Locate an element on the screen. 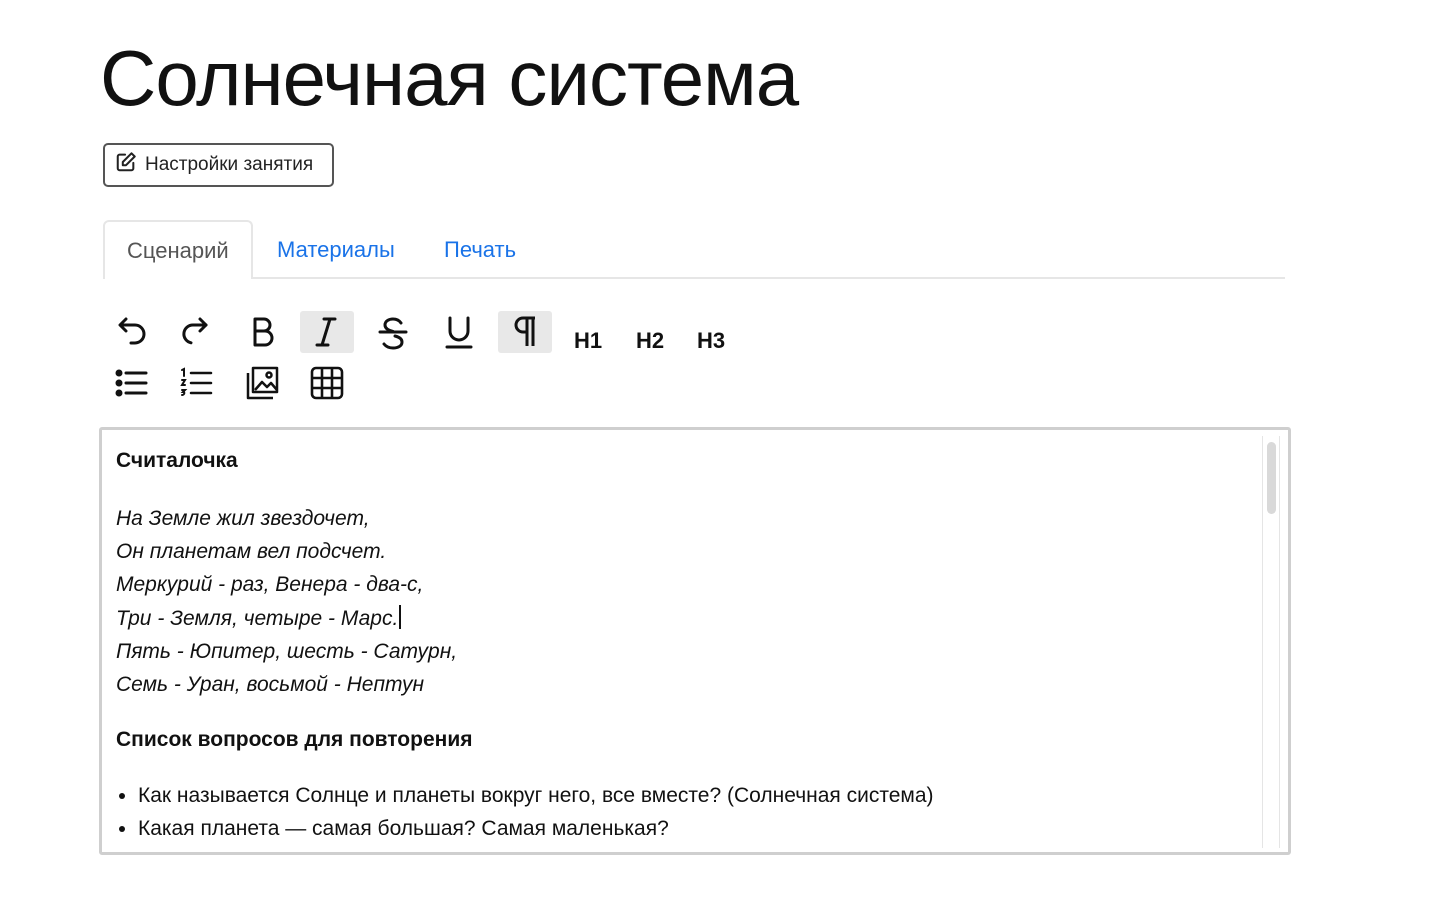  poem-line: Семь - Уран, восьмой - Нептун is located at coordinates (270, 685).